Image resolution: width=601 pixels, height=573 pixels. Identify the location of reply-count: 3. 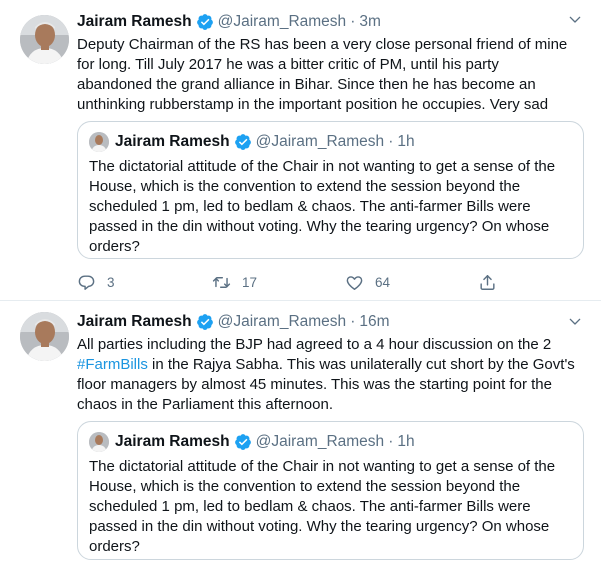
(111, 282).